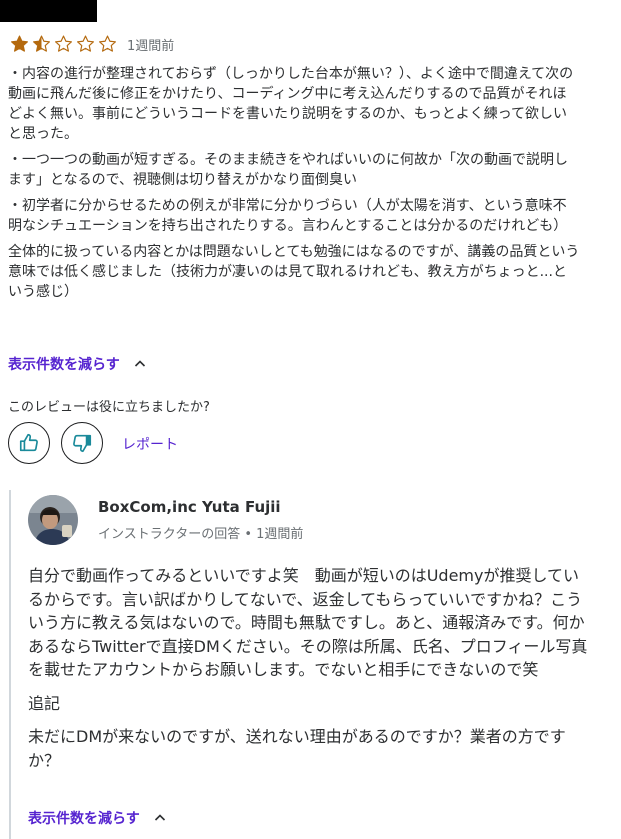 The image size is (621, 839). What do you see at coordinates (189, 507) in the screenshot?
I see `instructor-name: BoxCom,inc Yuta Fujii` at bounding box center [189, 507].